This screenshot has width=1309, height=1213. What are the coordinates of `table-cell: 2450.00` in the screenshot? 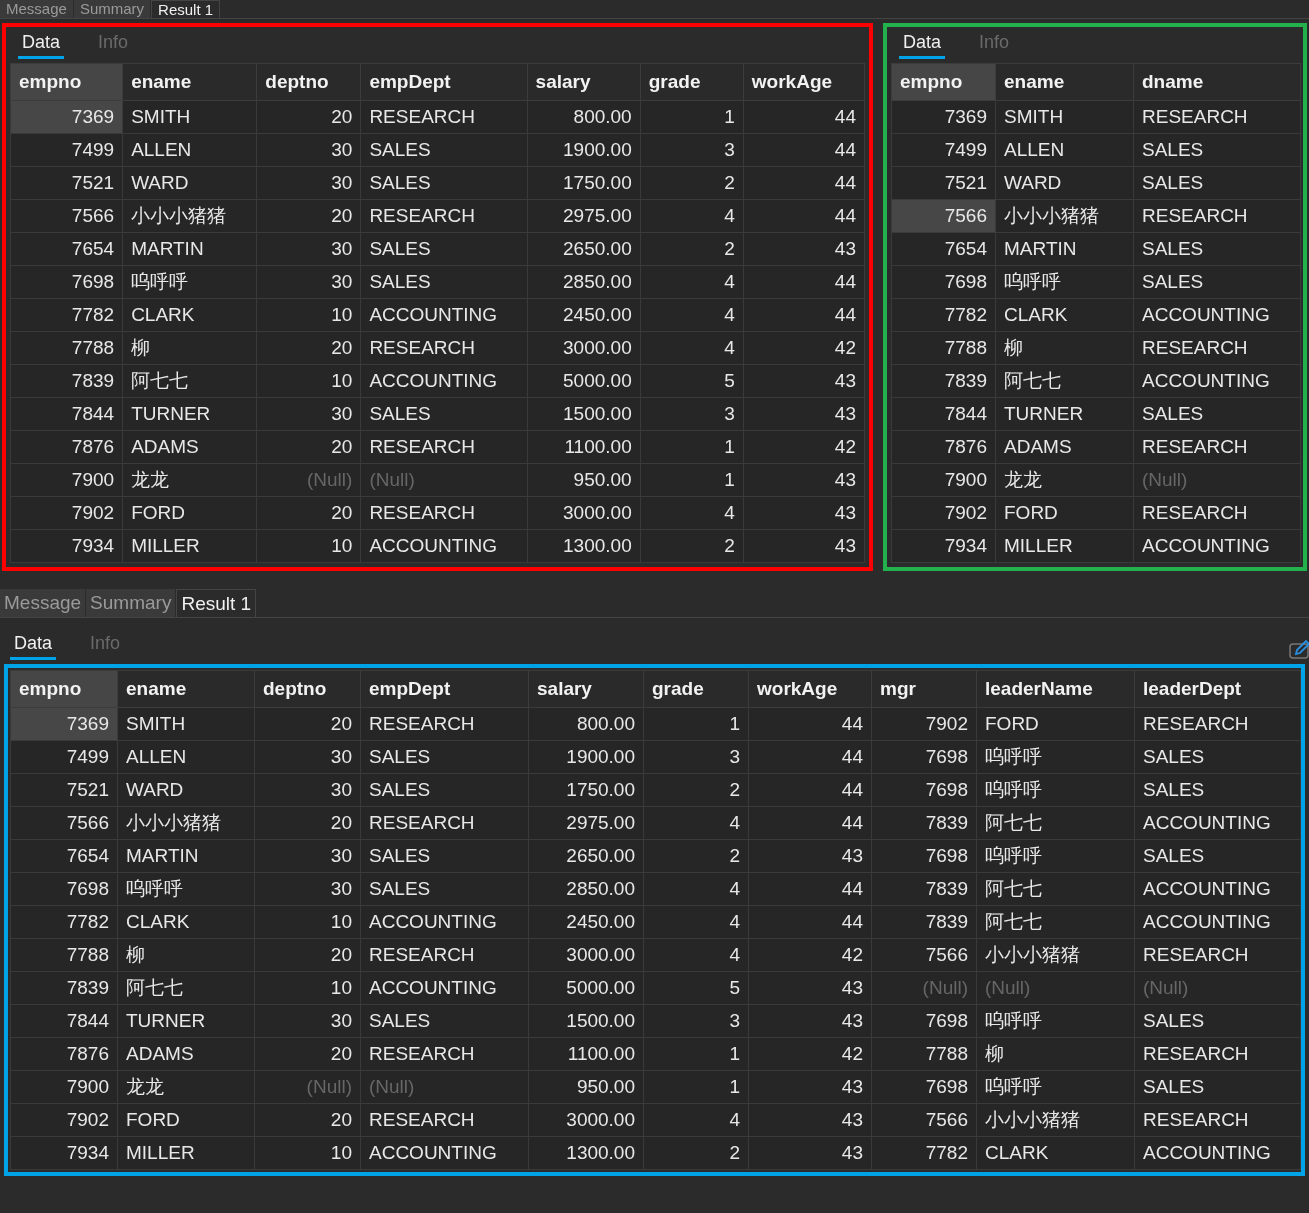 It's located at (586, 922).